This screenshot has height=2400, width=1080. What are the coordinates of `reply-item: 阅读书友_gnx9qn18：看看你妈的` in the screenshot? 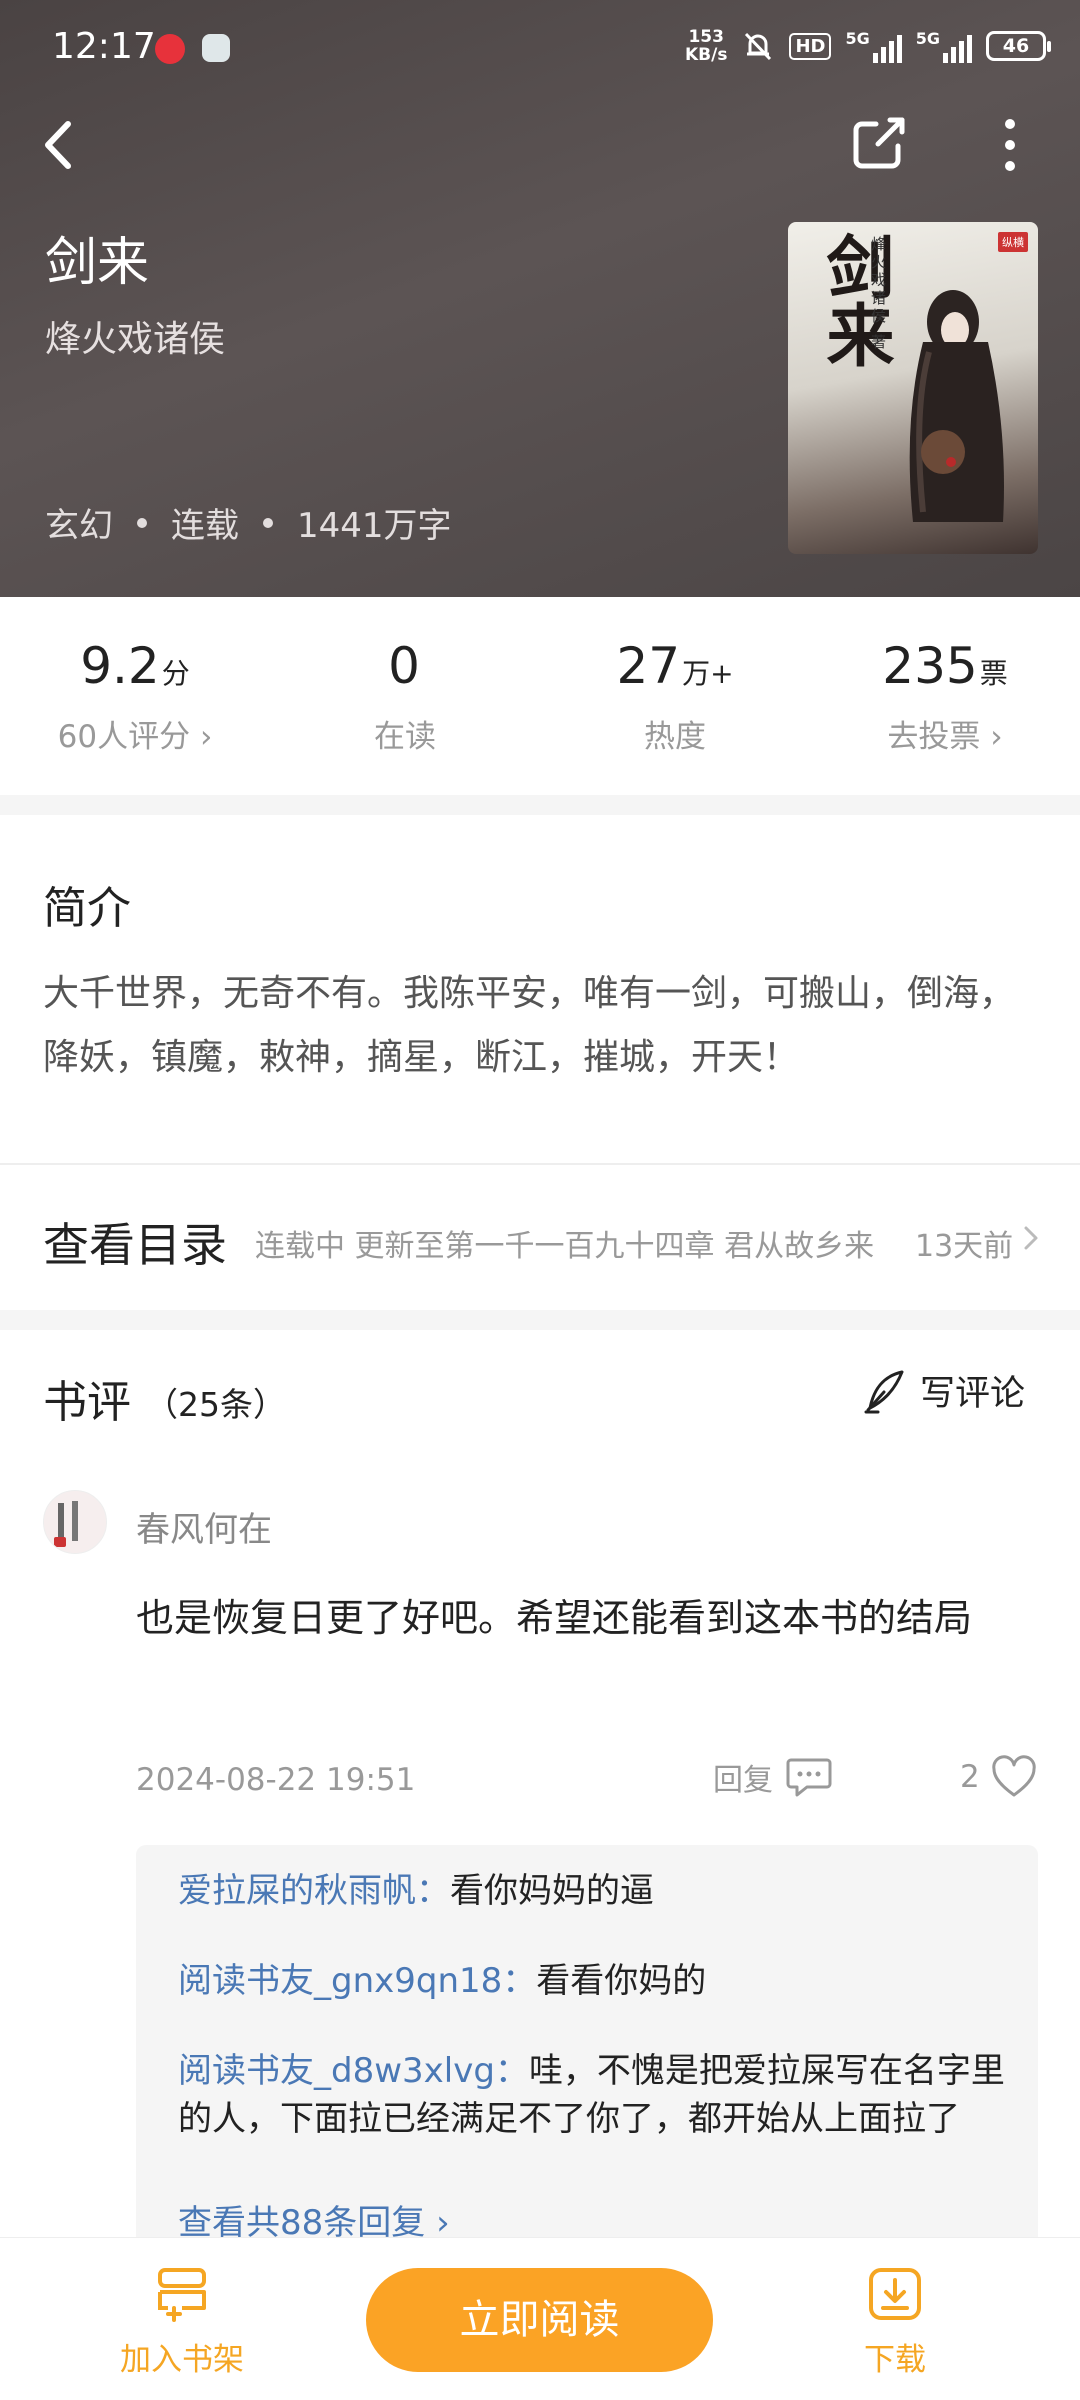 It's located at (593, 1981).